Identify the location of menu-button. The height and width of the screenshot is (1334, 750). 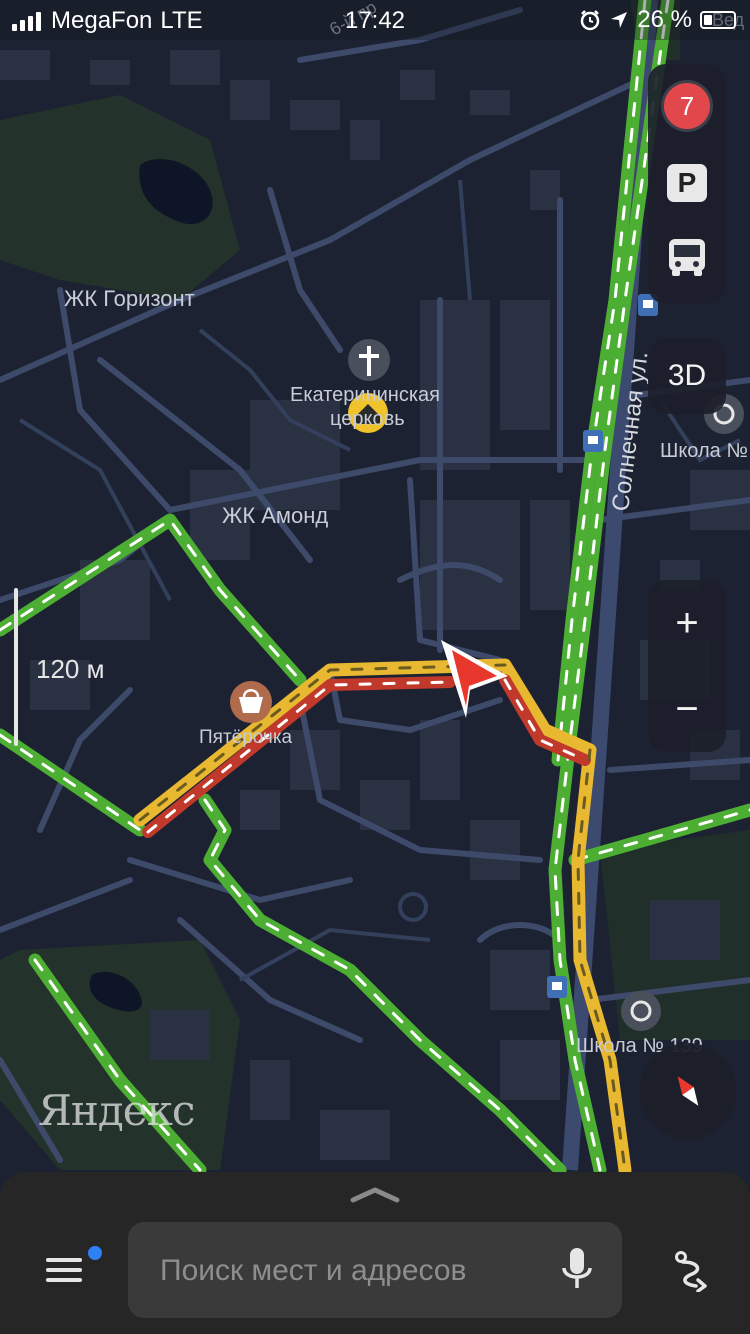
(71, 1269).